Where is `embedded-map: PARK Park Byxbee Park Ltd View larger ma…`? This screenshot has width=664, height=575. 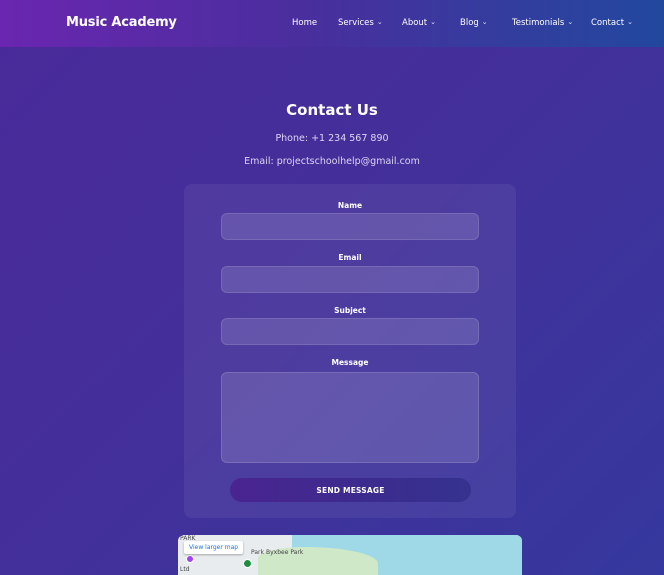
embedded-map: PARK Park Byxbee Park Ltd View larger ma… is located at coordinates (350, 555).